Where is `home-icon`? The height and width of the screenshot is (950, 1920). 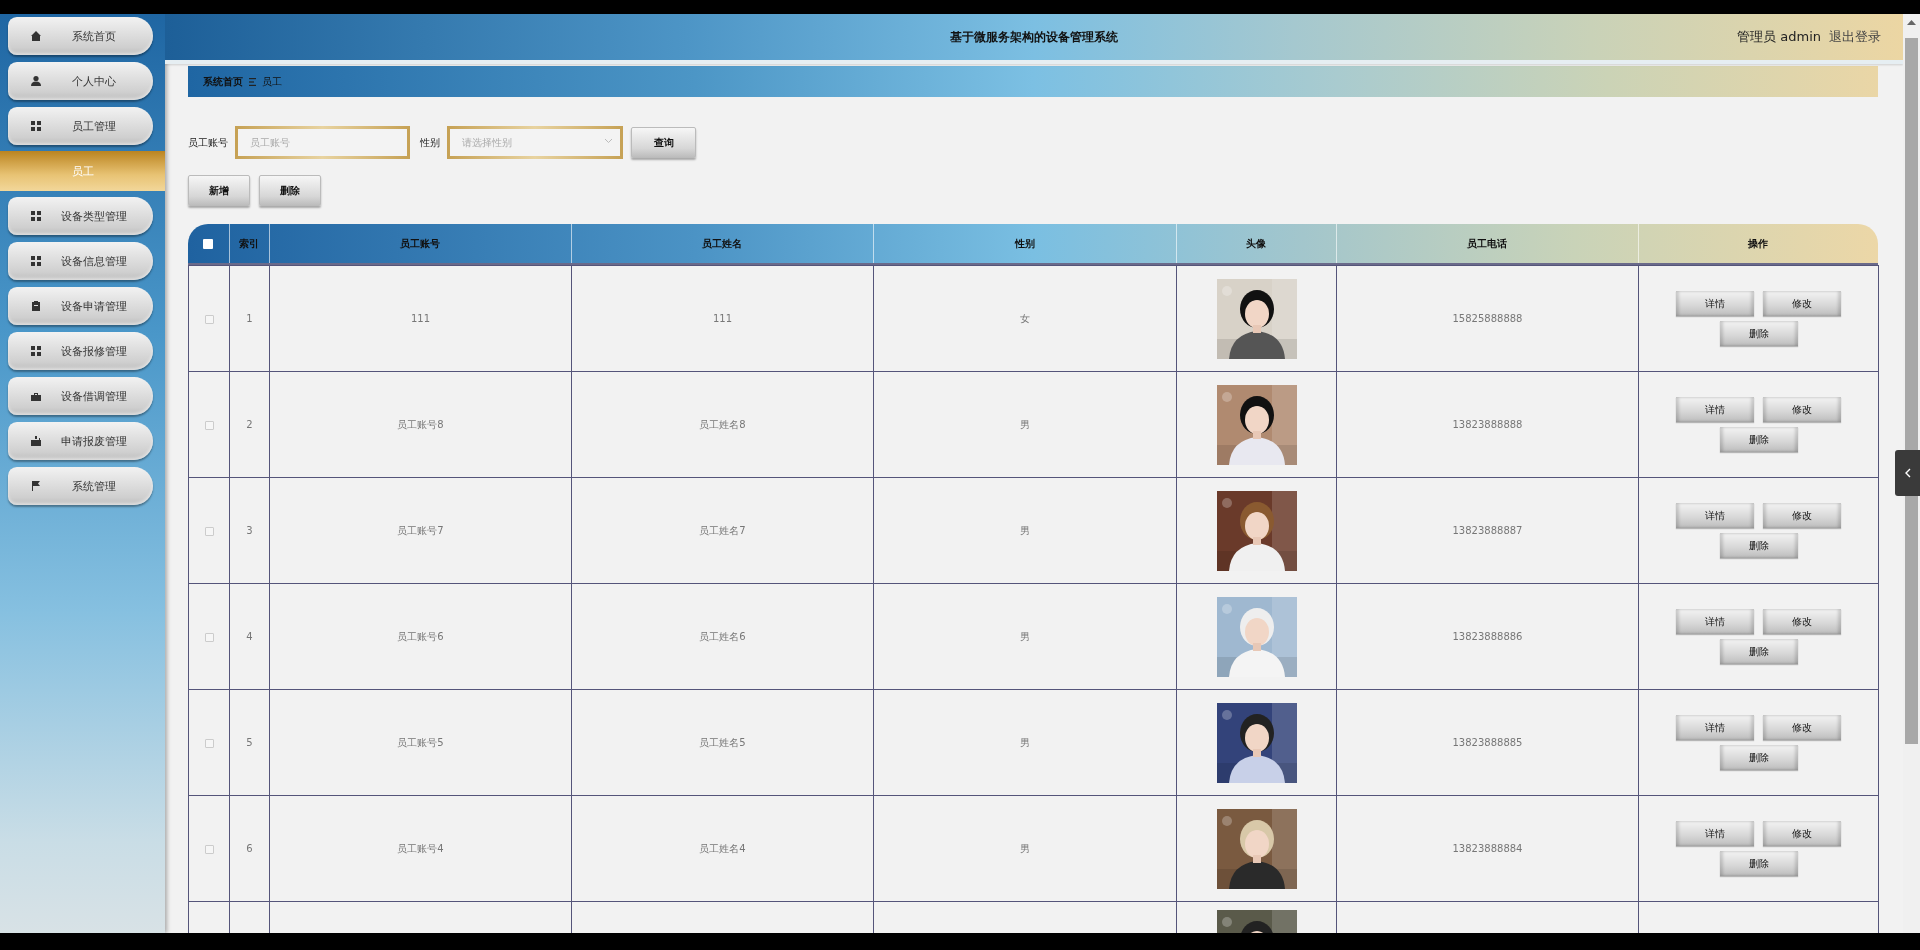
home-icon is located at coordinates (36, 36).